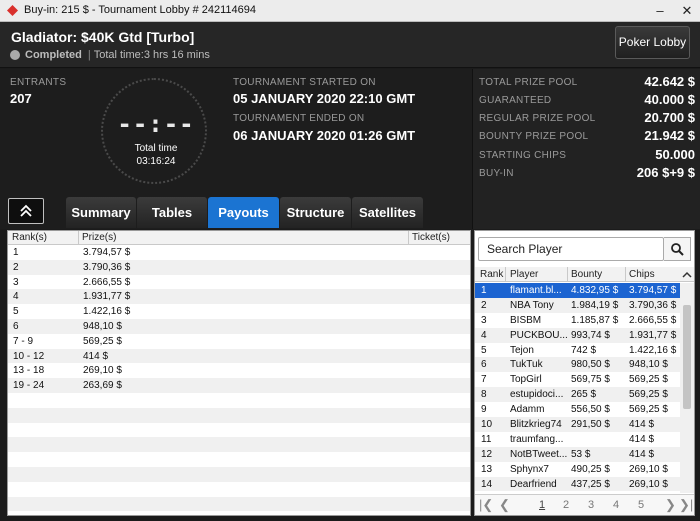 The image size is (700, 521). Describe the element at coordinates (577, 424) in the screenshot. I see `player-row: 10 Blitzkrieg74 291,50 $ 414 $` at that location.